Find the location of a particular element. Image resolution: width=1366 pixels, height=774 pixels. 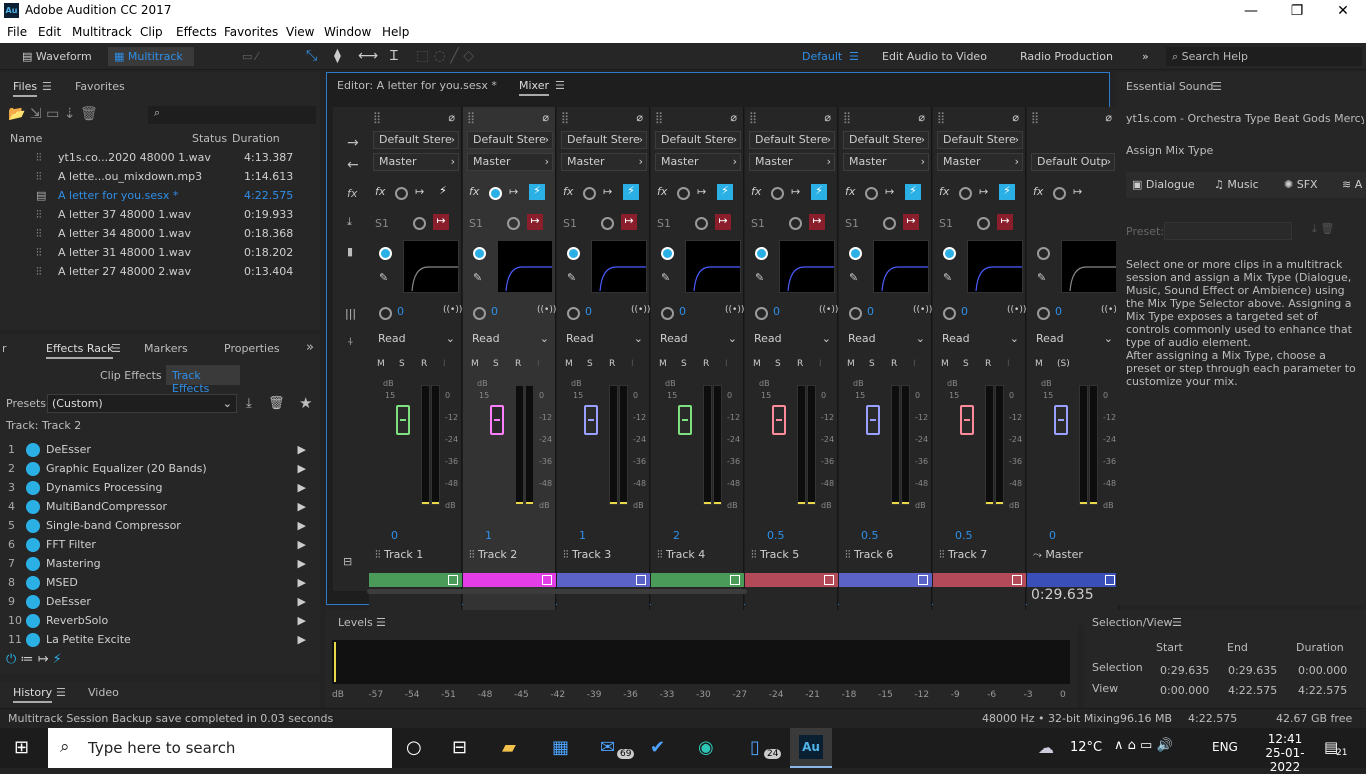

selection-view-menu-icon: ☰ is located at coordinates (1177, 622).